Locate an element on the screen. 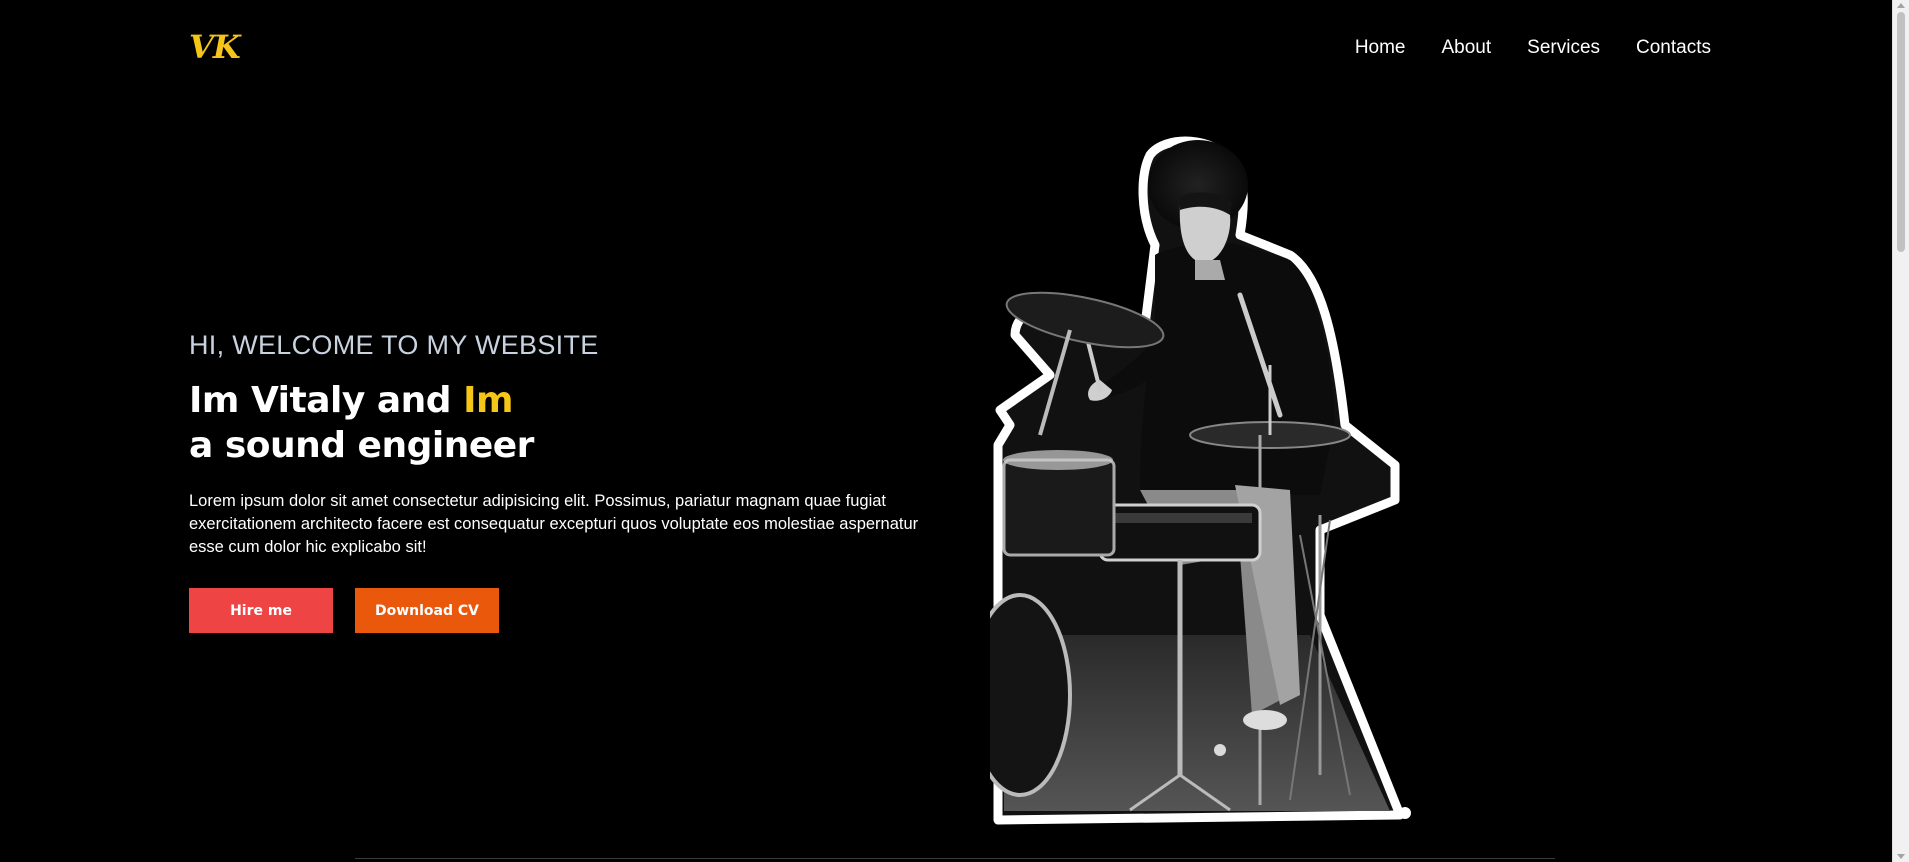  scroll-up-icon is located at coordinates (1901, 5).